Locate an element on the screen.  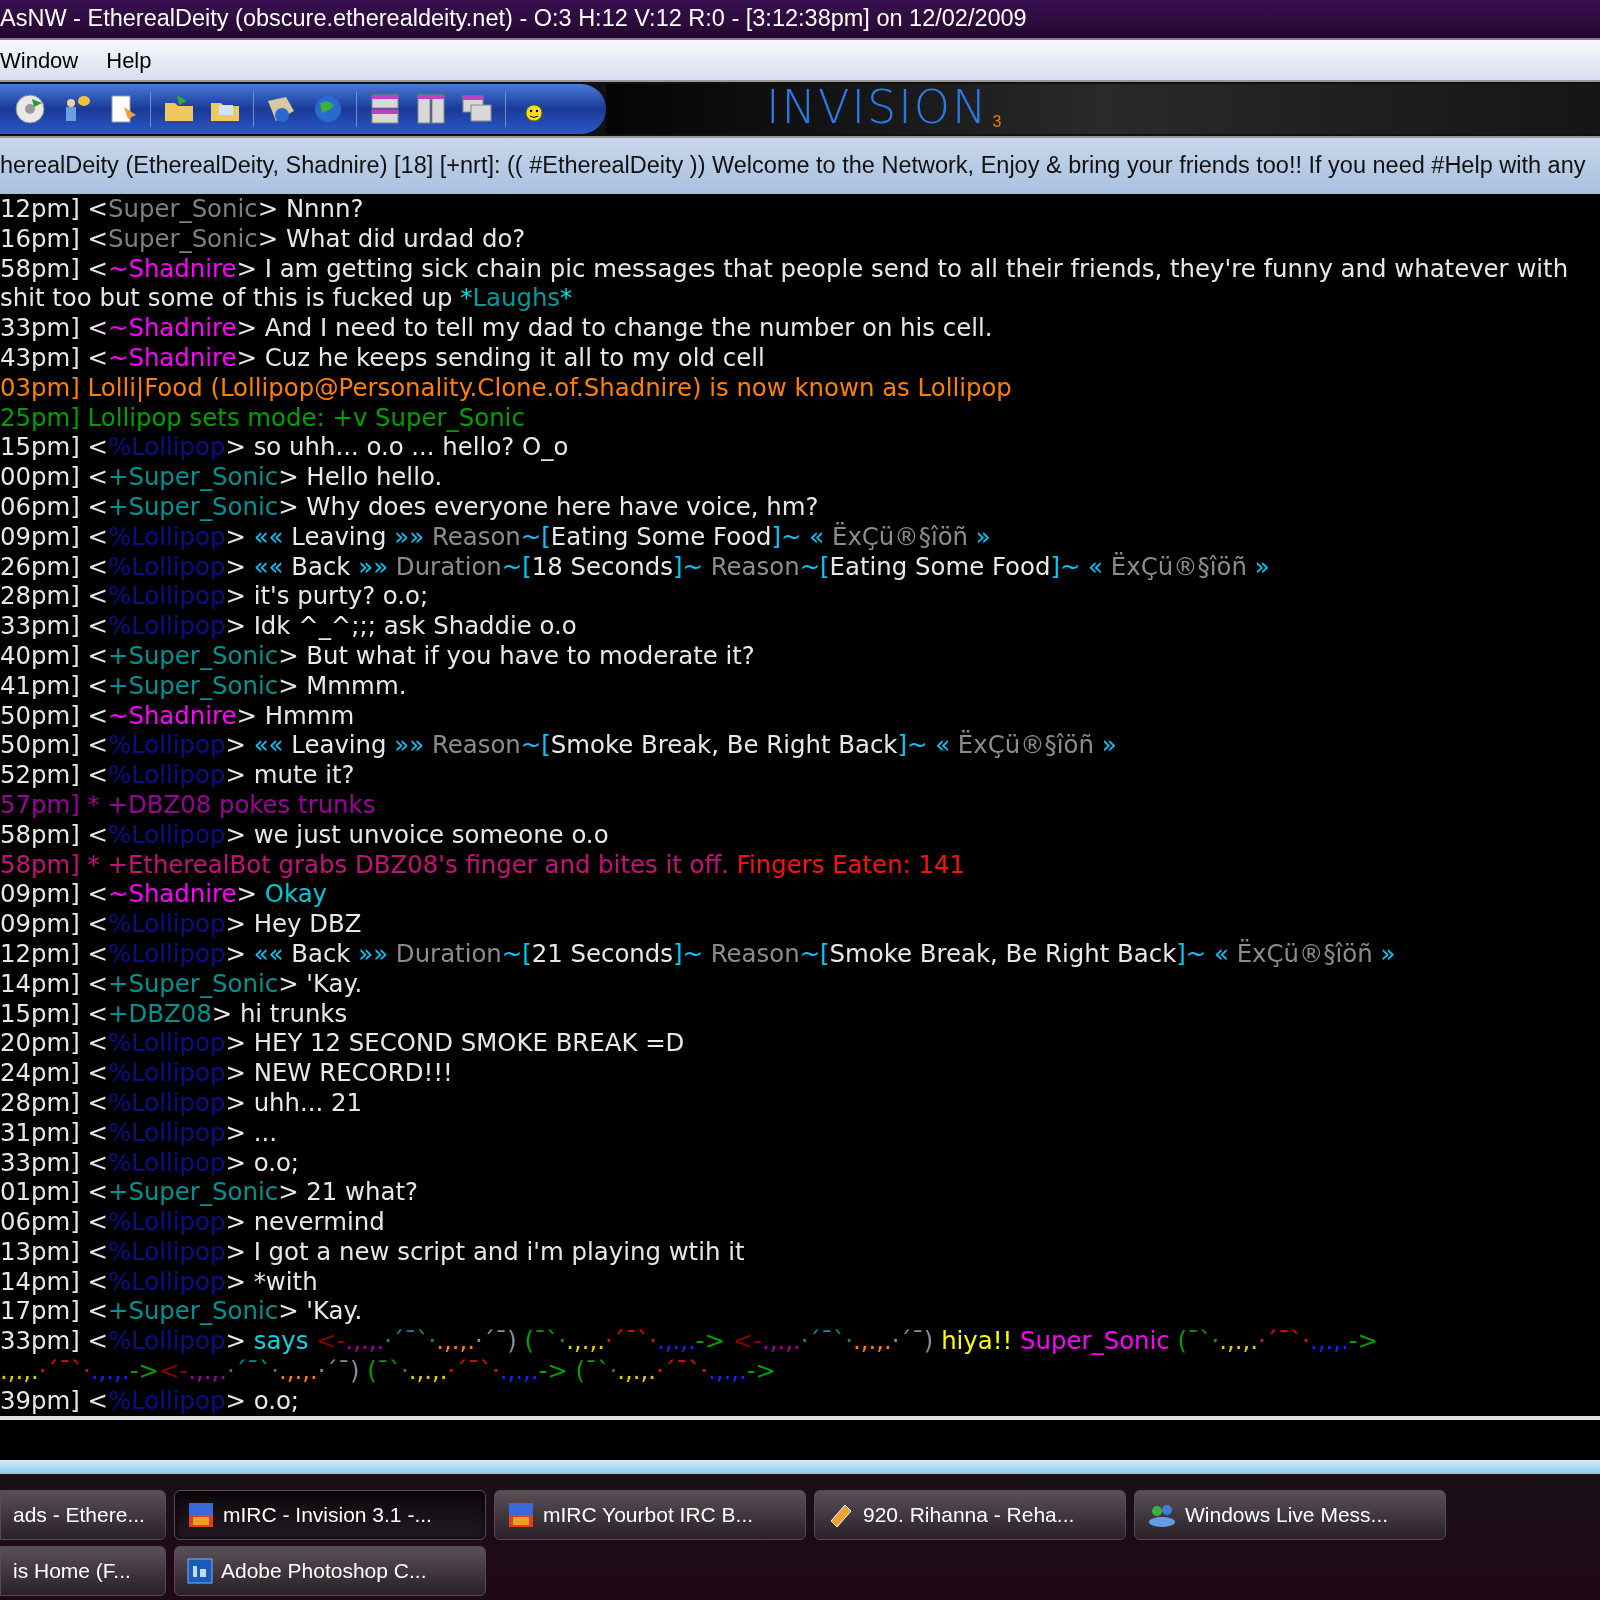
chat-line: 33pm] <%Lollipop> o.o; is located at coordinates (150, 1162).